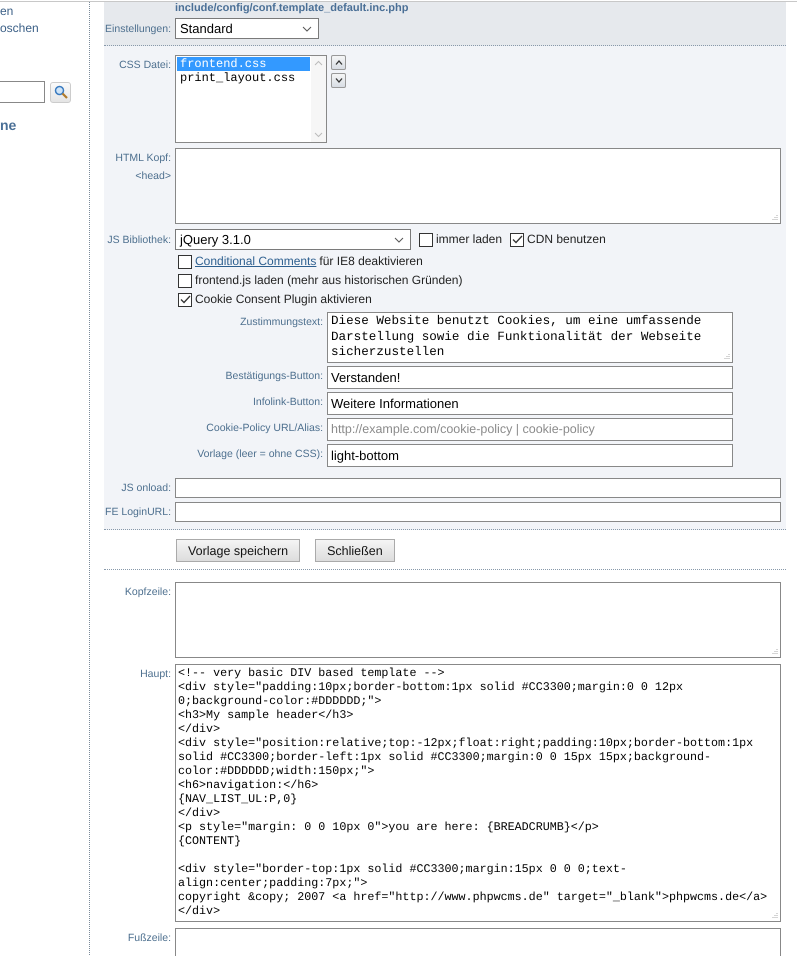  I want to click on search-button, so click(60, 92).